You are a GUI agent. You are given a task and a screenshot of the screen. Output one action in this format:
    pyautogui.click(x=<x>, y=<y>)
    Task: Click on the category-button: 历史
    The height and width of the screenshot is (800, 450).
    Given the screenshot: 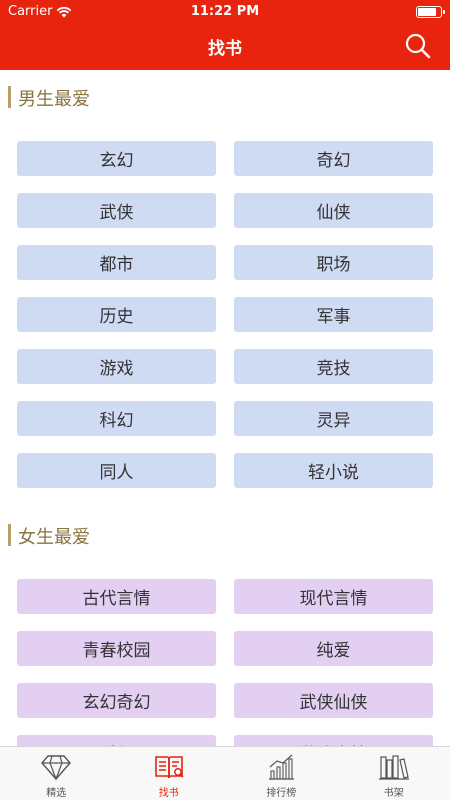 What is the action you would take?
    pyautogui.click(x=116, y=314)
    